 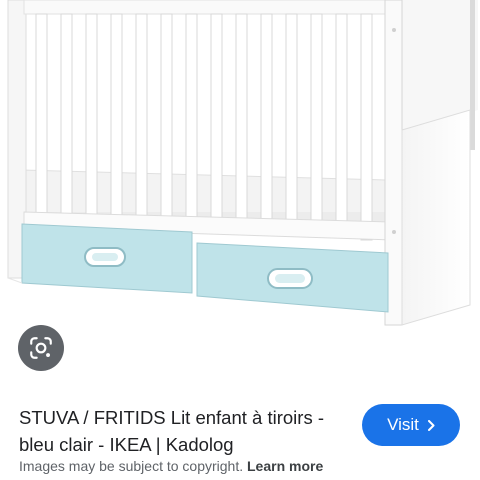 What do you see at coordinates (131, 466) in the screenshot?
I see `copyright-text: Images may be subject to copyright.` at bounding box center [131, 466].